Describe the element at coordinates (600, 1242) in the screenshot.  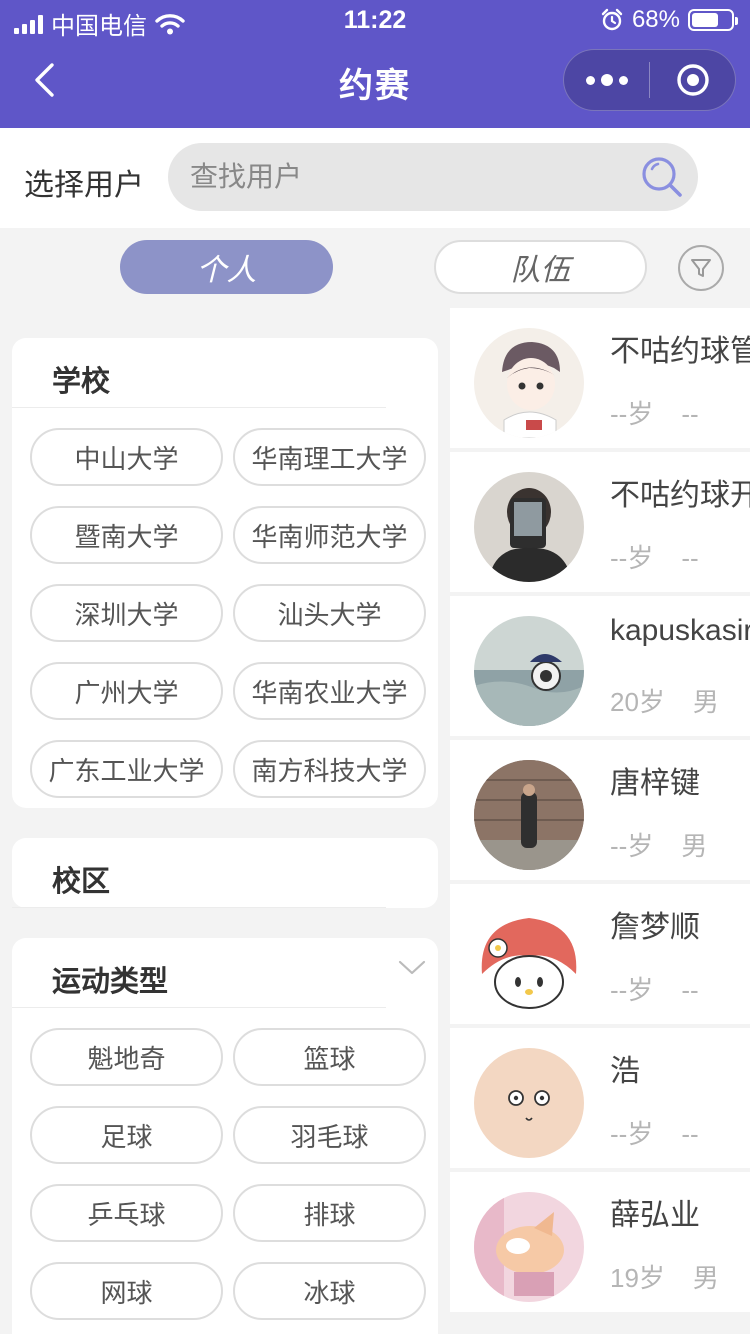
I see `user-card: 薛弘业 19岁男` at that location.